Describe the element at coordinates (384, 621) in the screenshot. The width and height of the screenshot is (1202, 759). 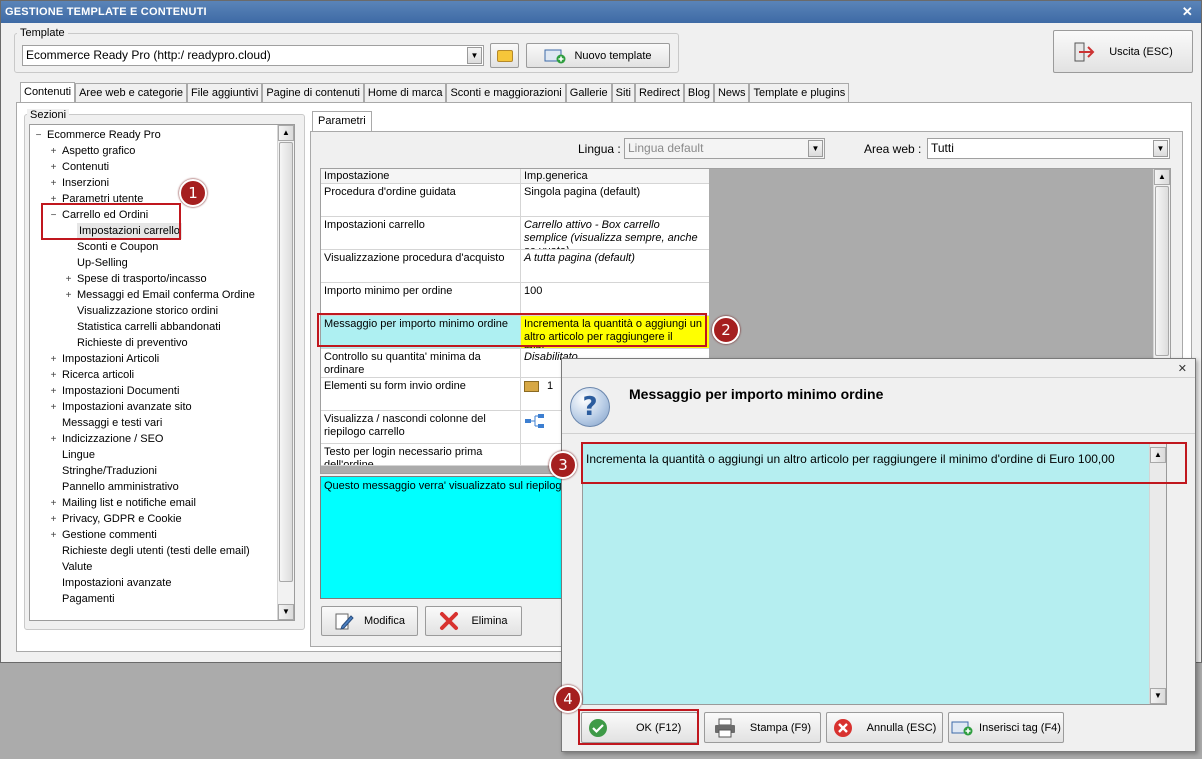
I see `edit-label: Modifica` at that location.